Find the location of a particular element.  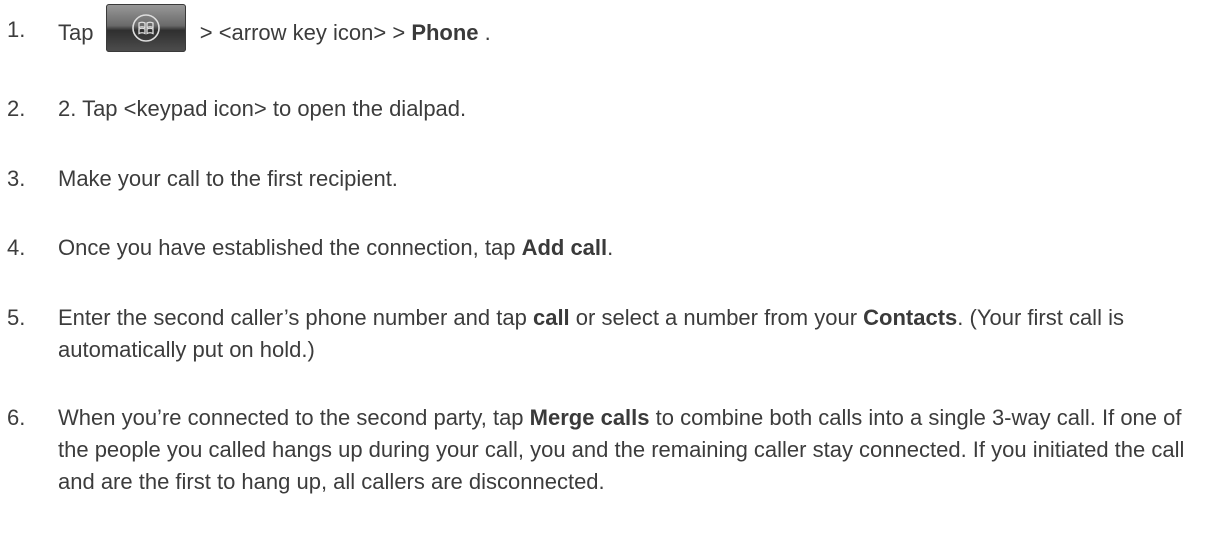

step-number: 3. is located at coordinates (16, 178).